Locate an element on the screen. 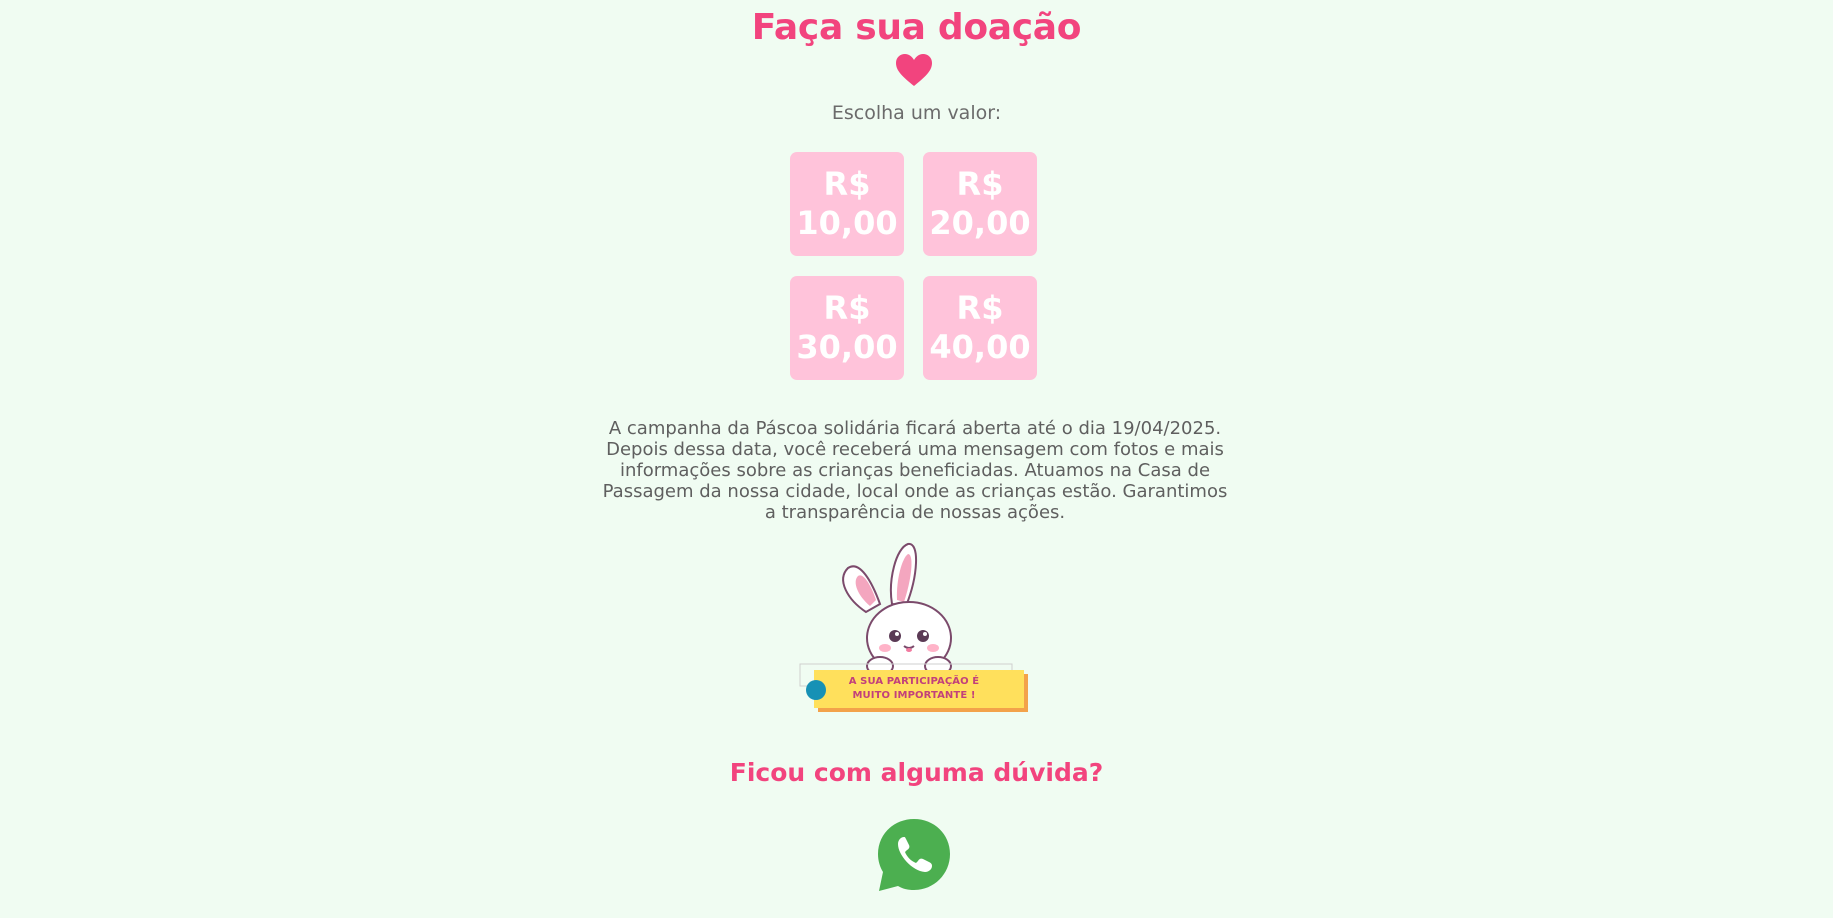 This screenshot has width=1833, height=918. amount-button-30: R$ 30,00 is located at coordinates (847, 328).